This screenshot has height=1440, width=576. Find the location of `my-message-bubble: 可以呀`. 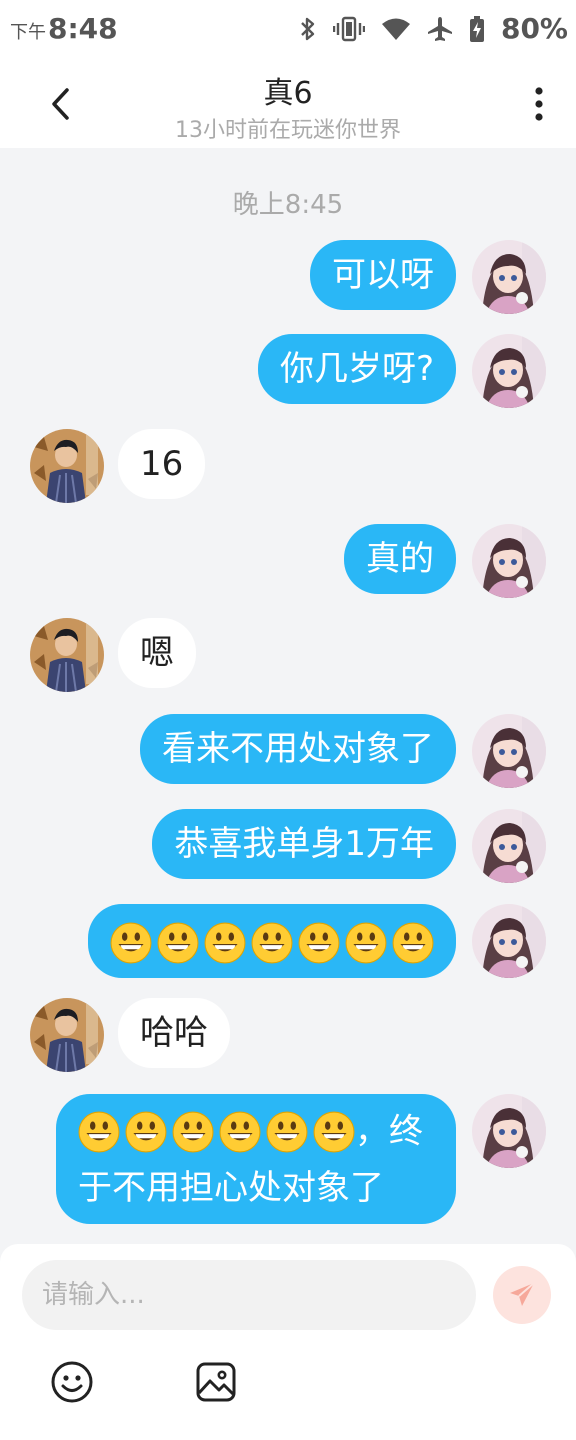

my-message-bubble: 可以呀 is located at coordinates (383, 275).